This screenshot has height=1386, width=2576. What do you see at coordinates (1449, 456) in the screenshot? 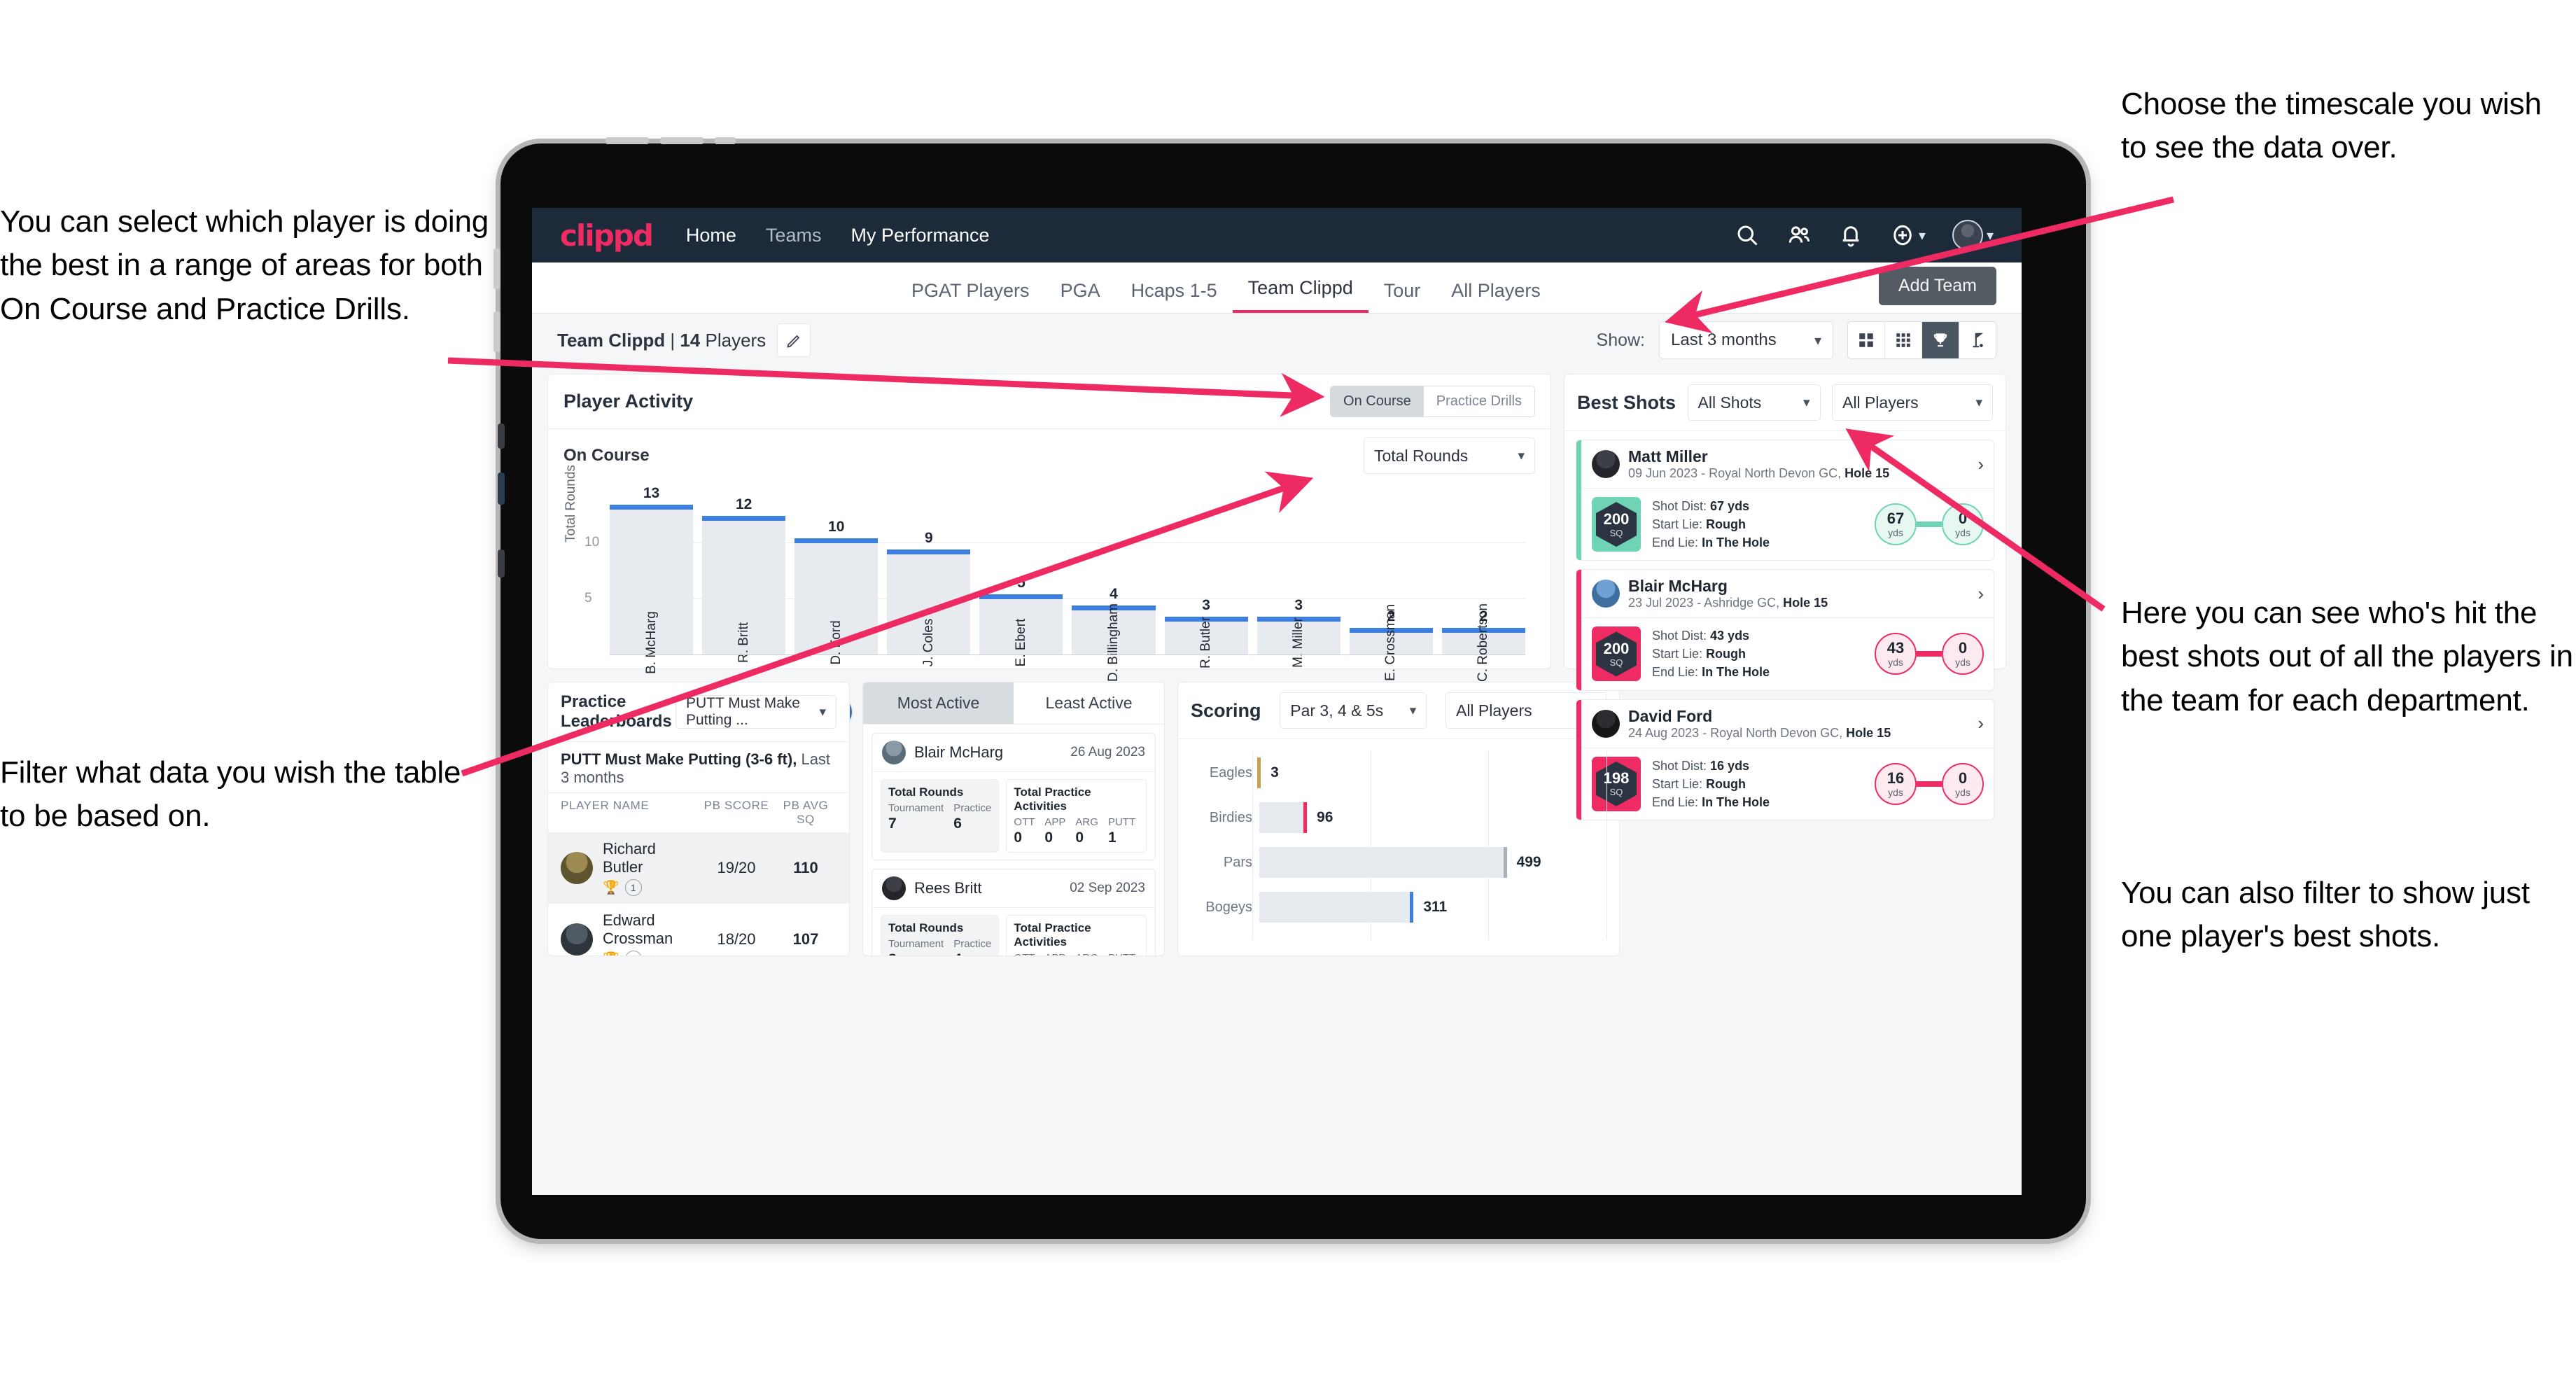
I see `metric-select: Total Rounds ▾` at bounding box center [1449, 456].